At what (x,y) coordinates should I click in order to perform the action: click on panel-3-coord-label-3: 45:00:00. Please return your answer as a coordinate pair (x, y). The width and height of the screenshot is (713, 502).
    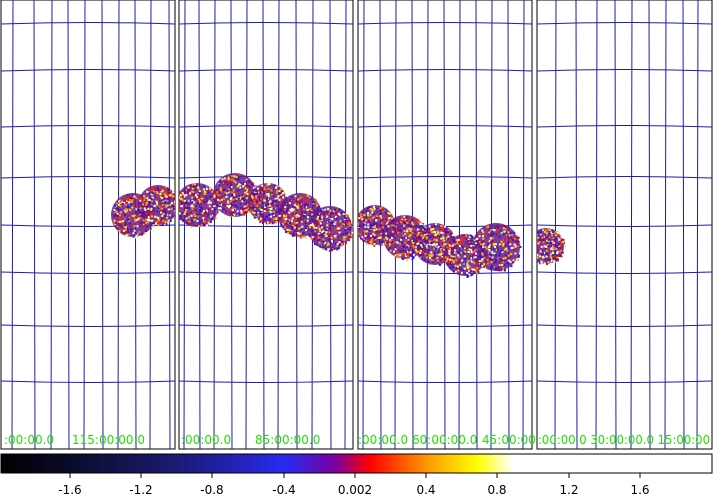
    Looking at the image, I should click on (509, 440).